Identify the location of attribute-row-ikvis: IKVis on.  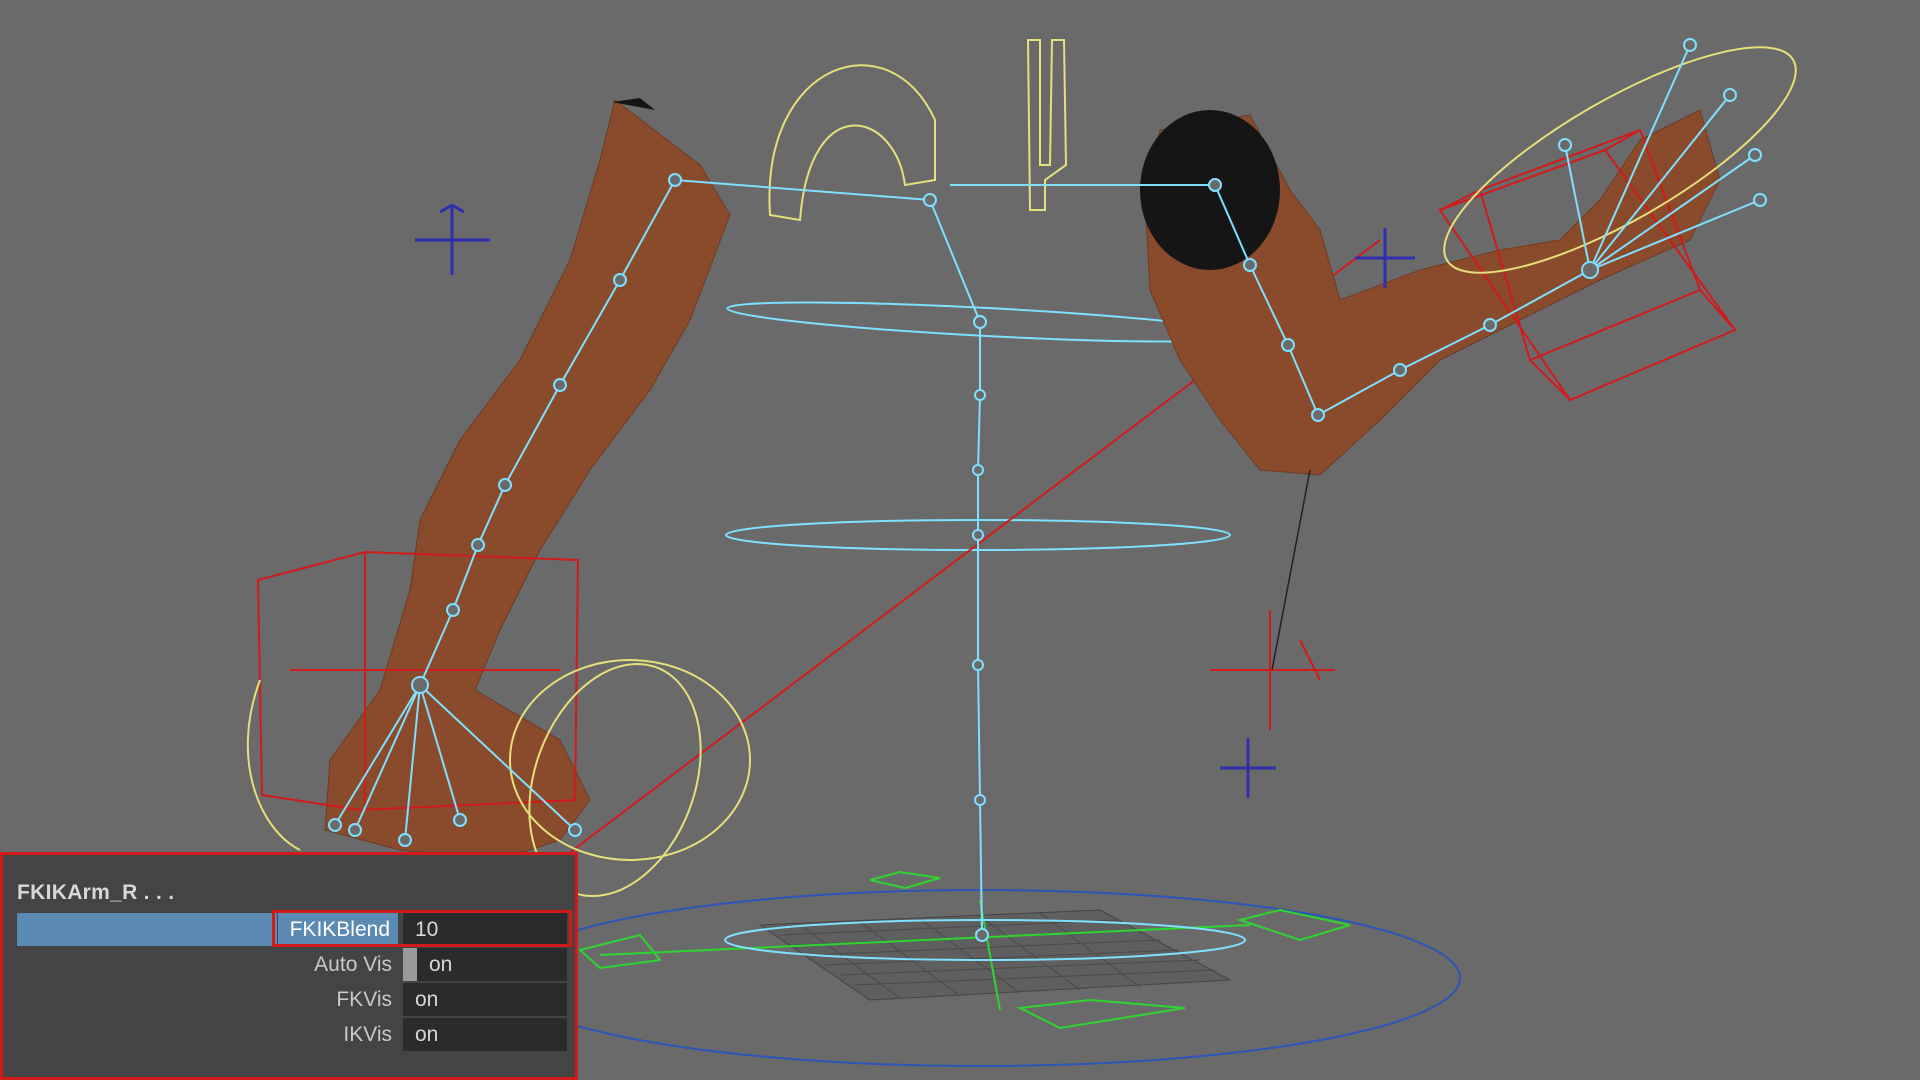
(292, 1034).